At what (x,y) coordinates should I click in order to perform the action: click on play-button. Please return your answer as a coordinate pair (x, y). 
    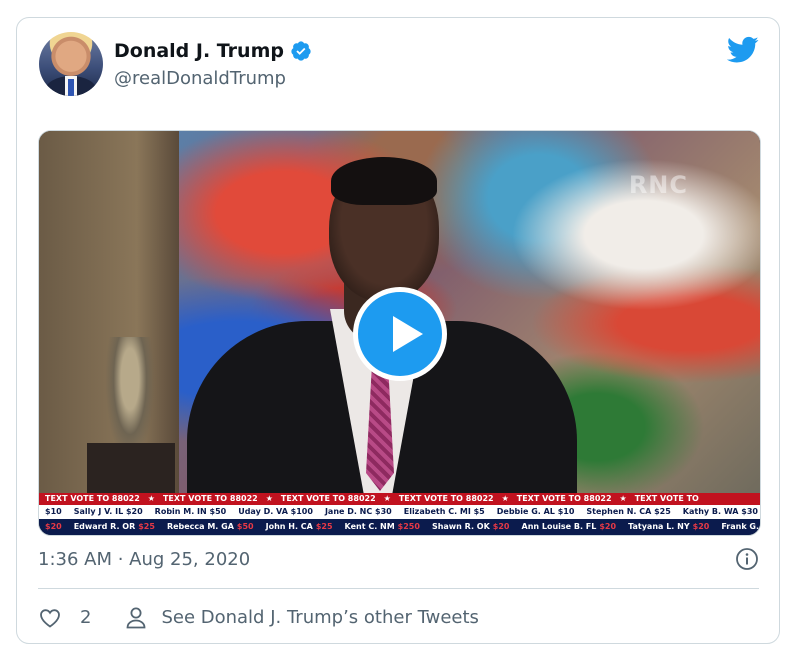
    Looking at the image, I should click on (400, 334).